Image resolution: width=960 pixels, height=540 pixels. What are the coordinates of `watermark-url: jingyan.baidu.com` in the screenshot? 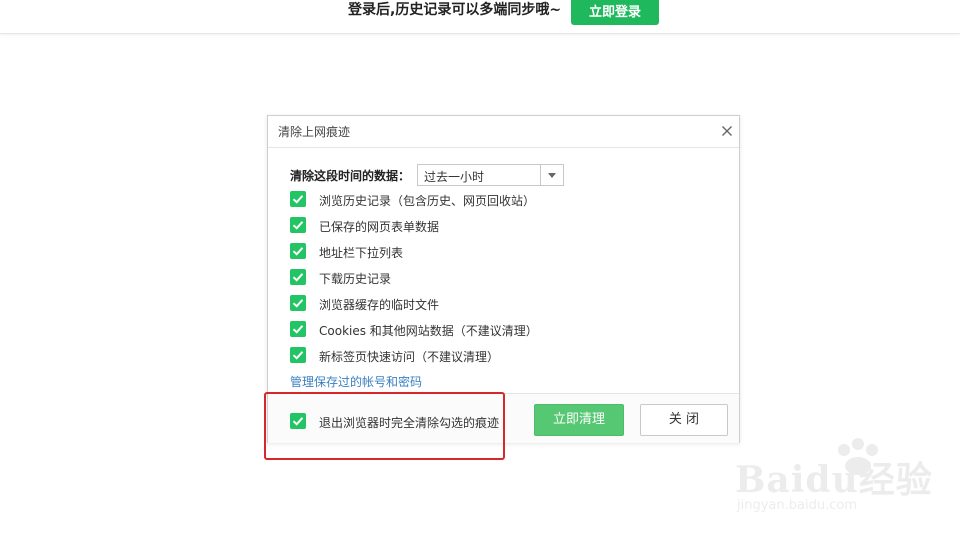 It's located at (797, 505).